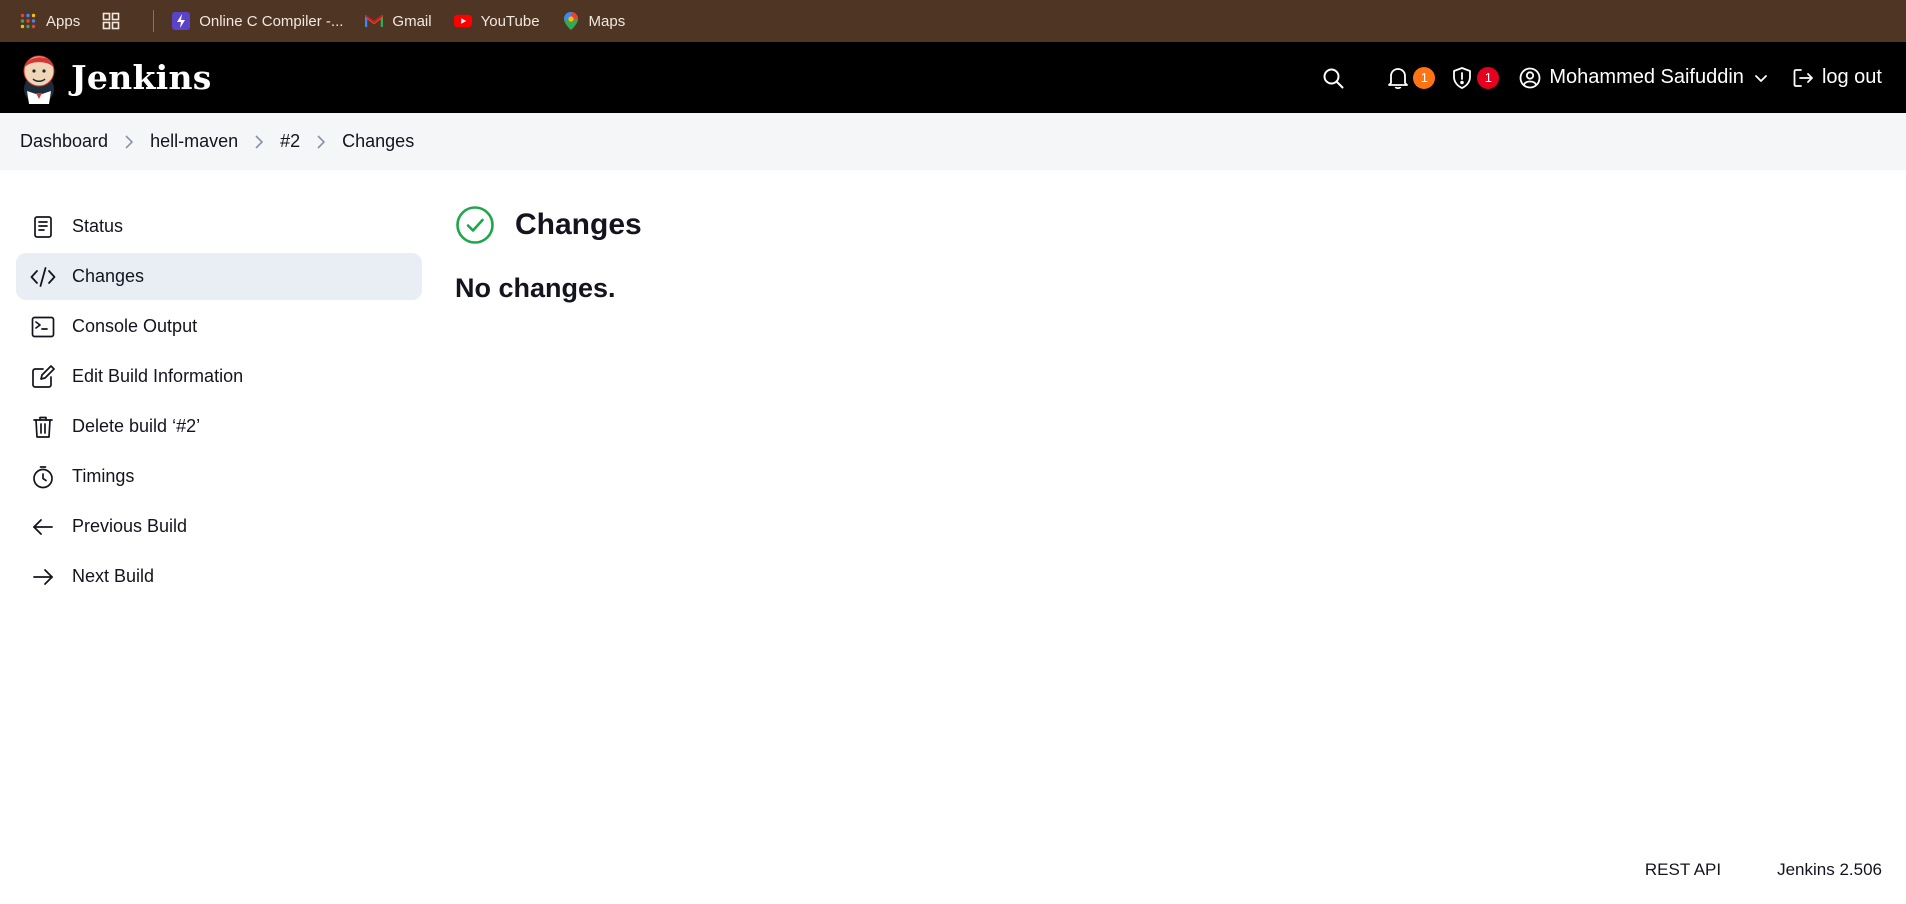 Image resolution: width=1906 pixels, height=904 pixels. What do you see at coordinates (181, 21) in the screenshot?
I see `bolt-icon` at bounding box center [181, 21].